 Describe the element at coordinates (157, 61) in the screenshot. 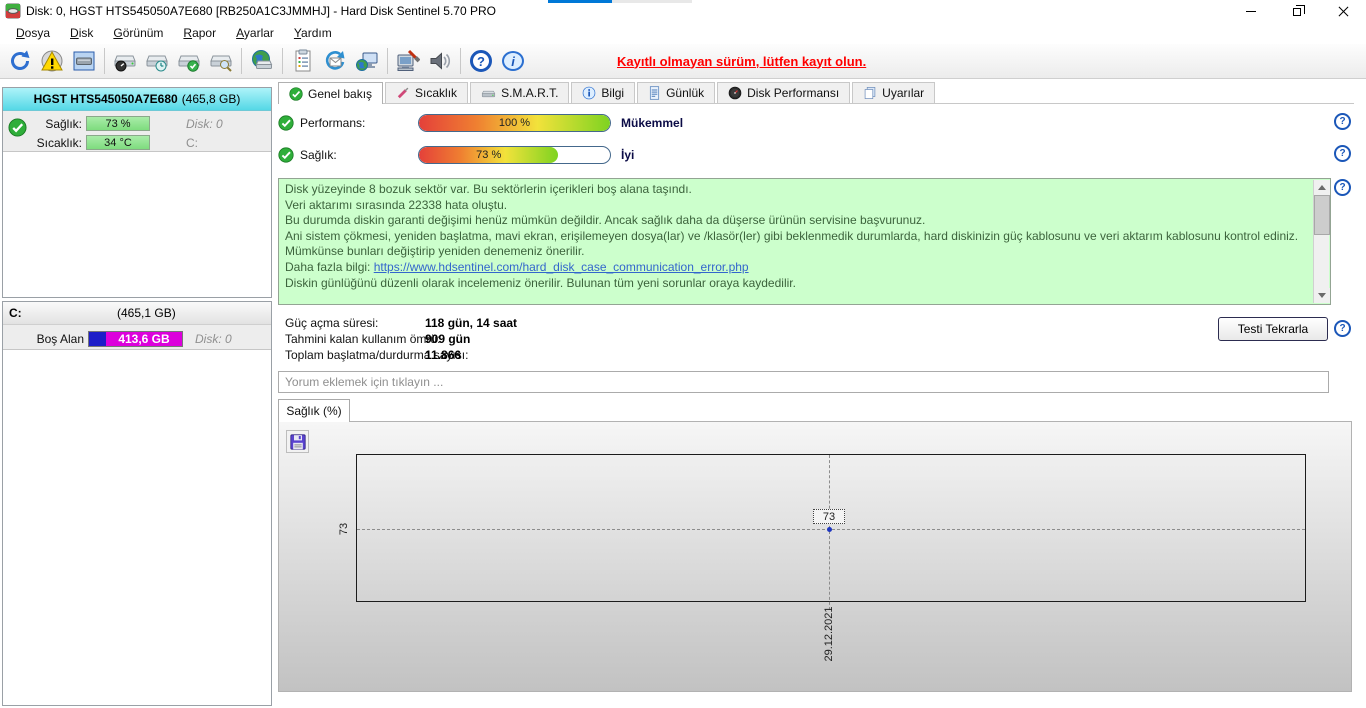

I see `disk-clock-icon` at that location.